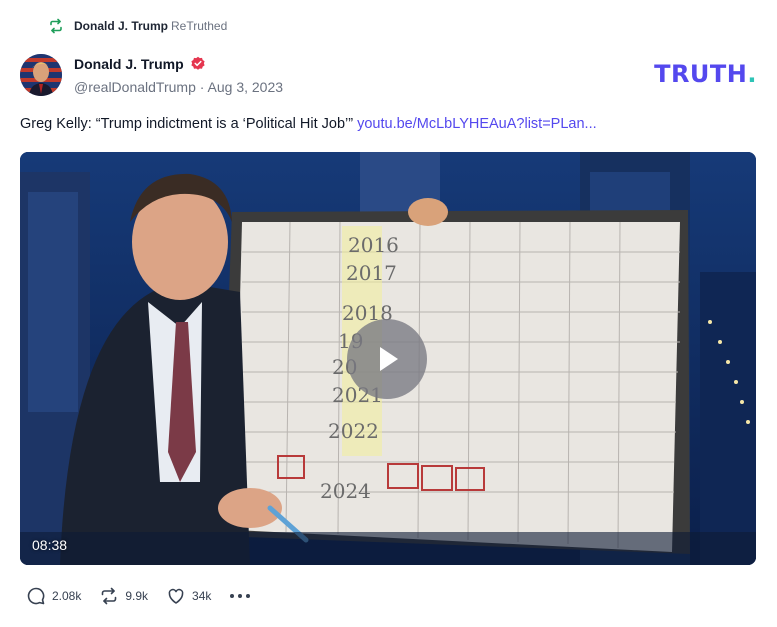 This screenshot has height=627, width=777. Describe the element at coordinates (188, 596) in the screenshot. I see `like-button: 34k` at that location.